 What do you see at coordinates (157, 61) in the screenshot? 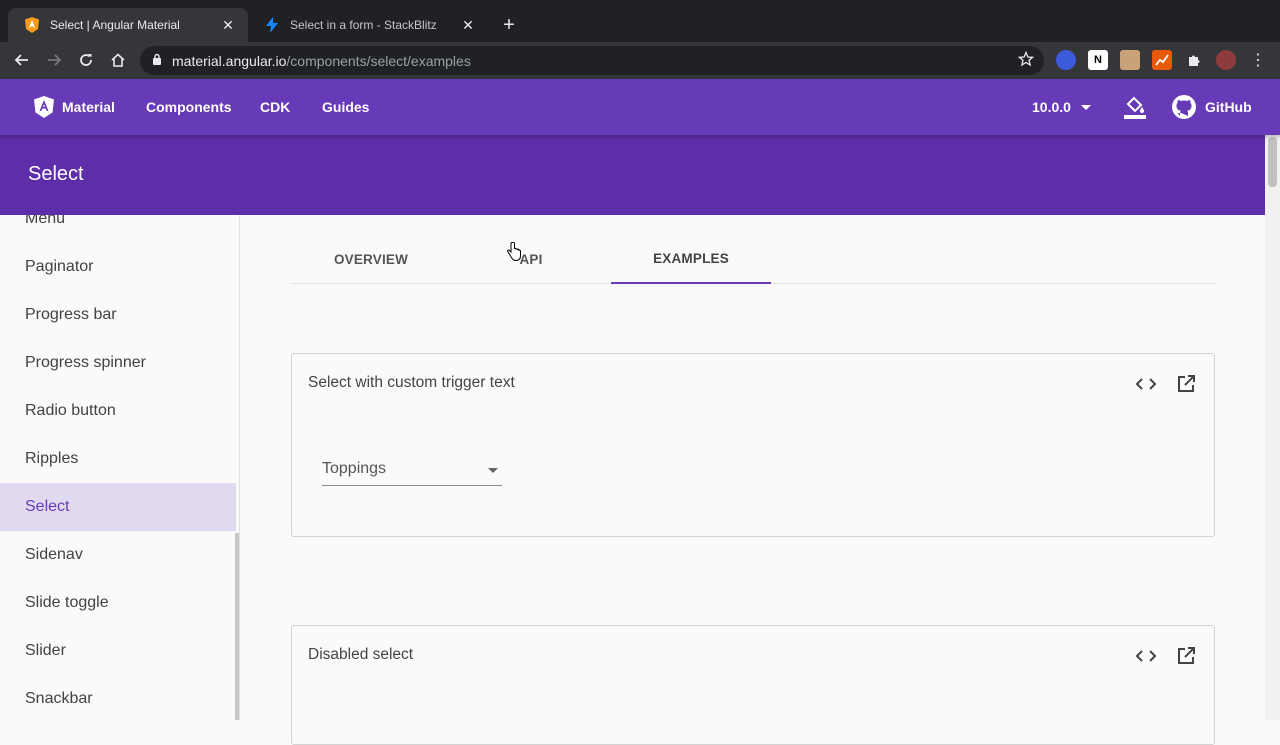
I see `lock-icon` at bounding box center [157, 61].